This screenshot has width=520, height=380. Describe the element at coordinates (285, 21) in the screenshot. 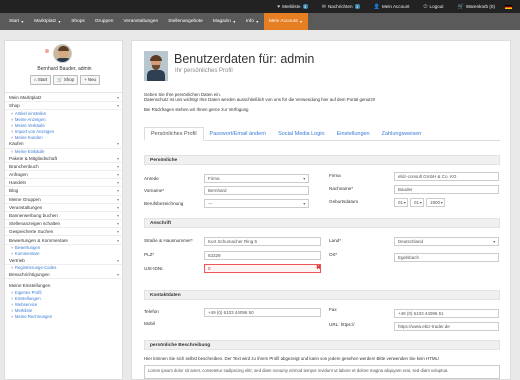

I see `nav-item-mein-account: Mein Account ▼` at that location.